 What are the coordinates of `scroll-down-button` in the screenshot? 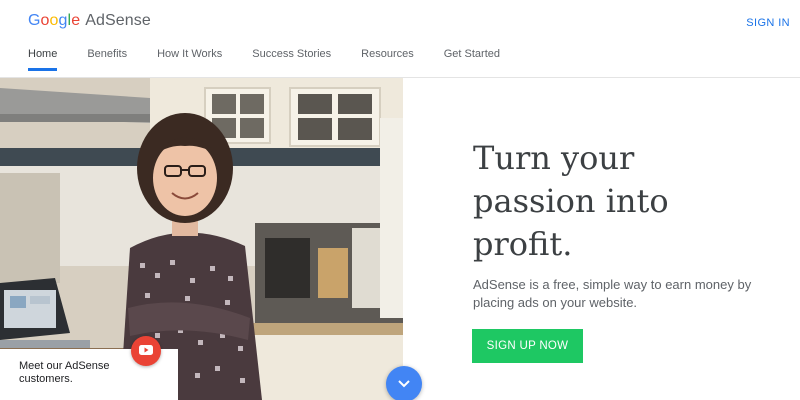 It's located at (404, 383).